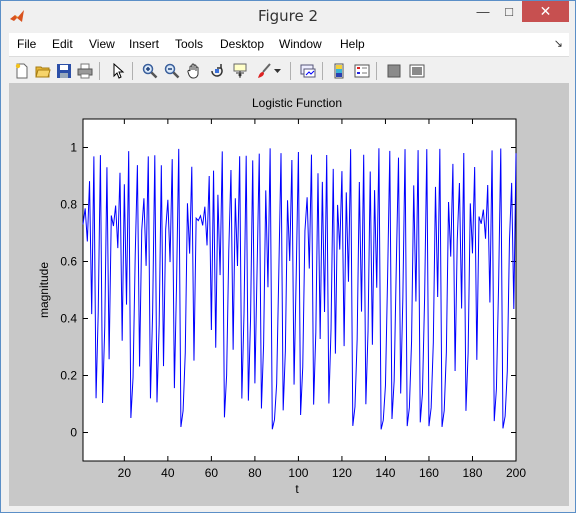 The image size is (576, 513). I want to click on insert-colorbar-button, so click(339, 71).